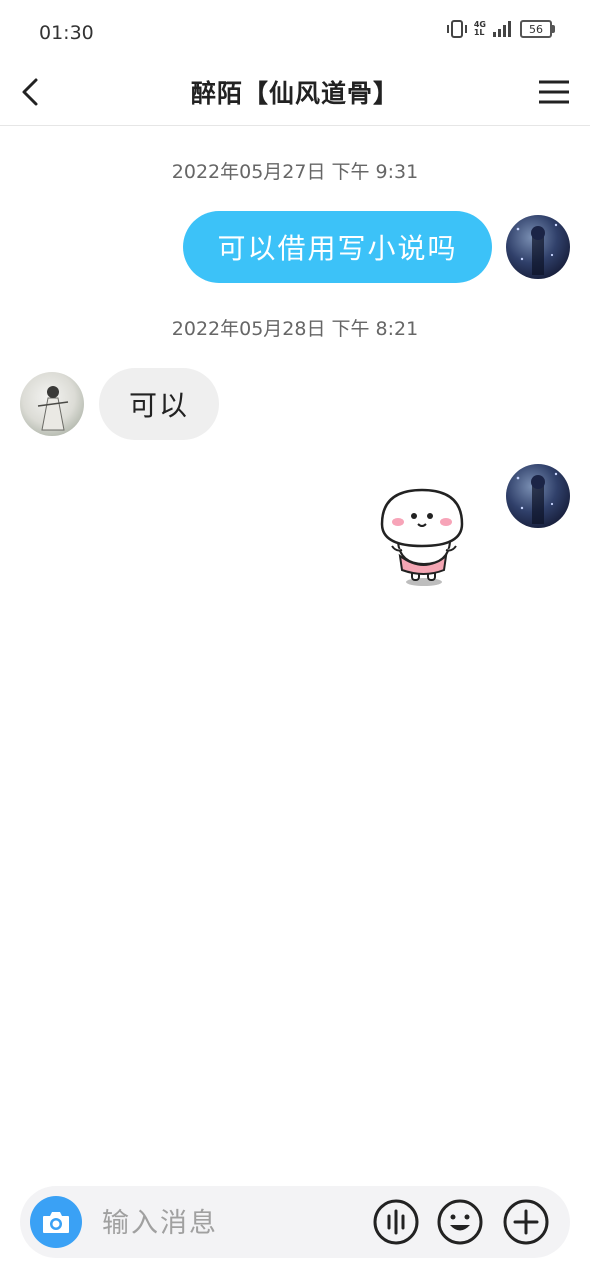 This screenshot has width=590, height=1280. I want to click on camera-button, so click(56, 1222).